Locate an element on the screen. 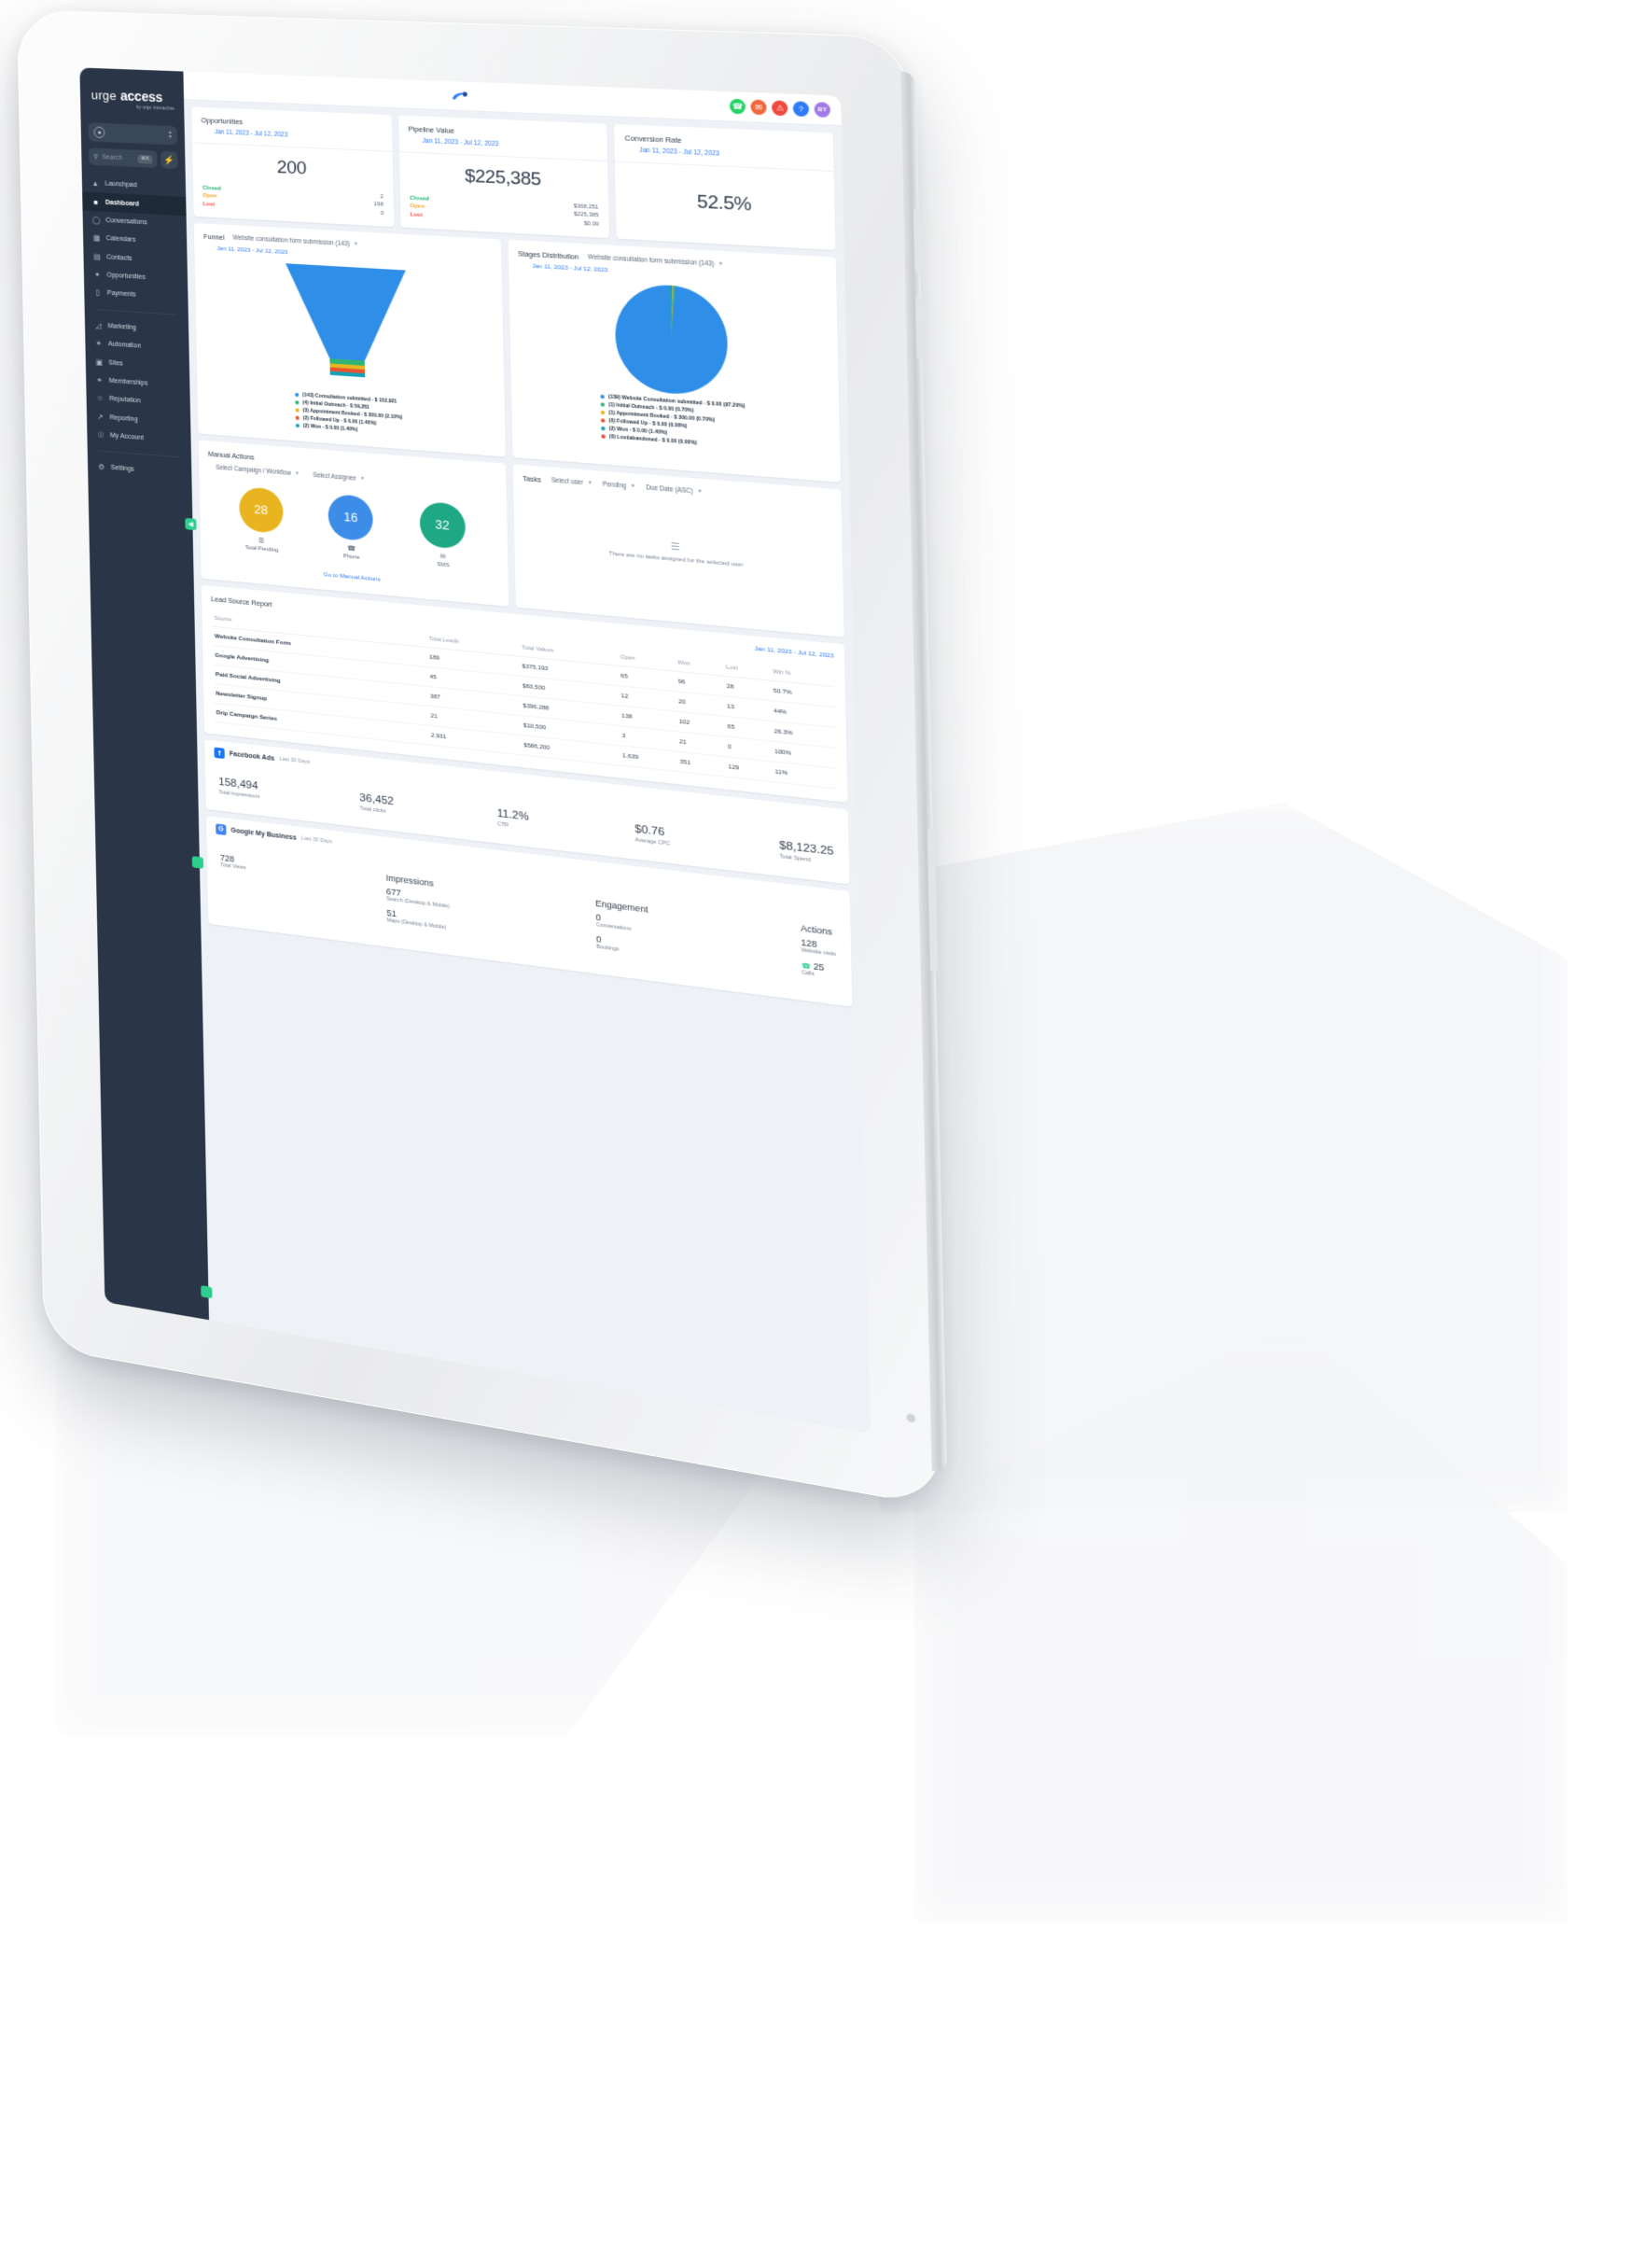 This screenshot has height=2268, width=1631. search-icon: ⚲ is located at coordinates (96, 157).